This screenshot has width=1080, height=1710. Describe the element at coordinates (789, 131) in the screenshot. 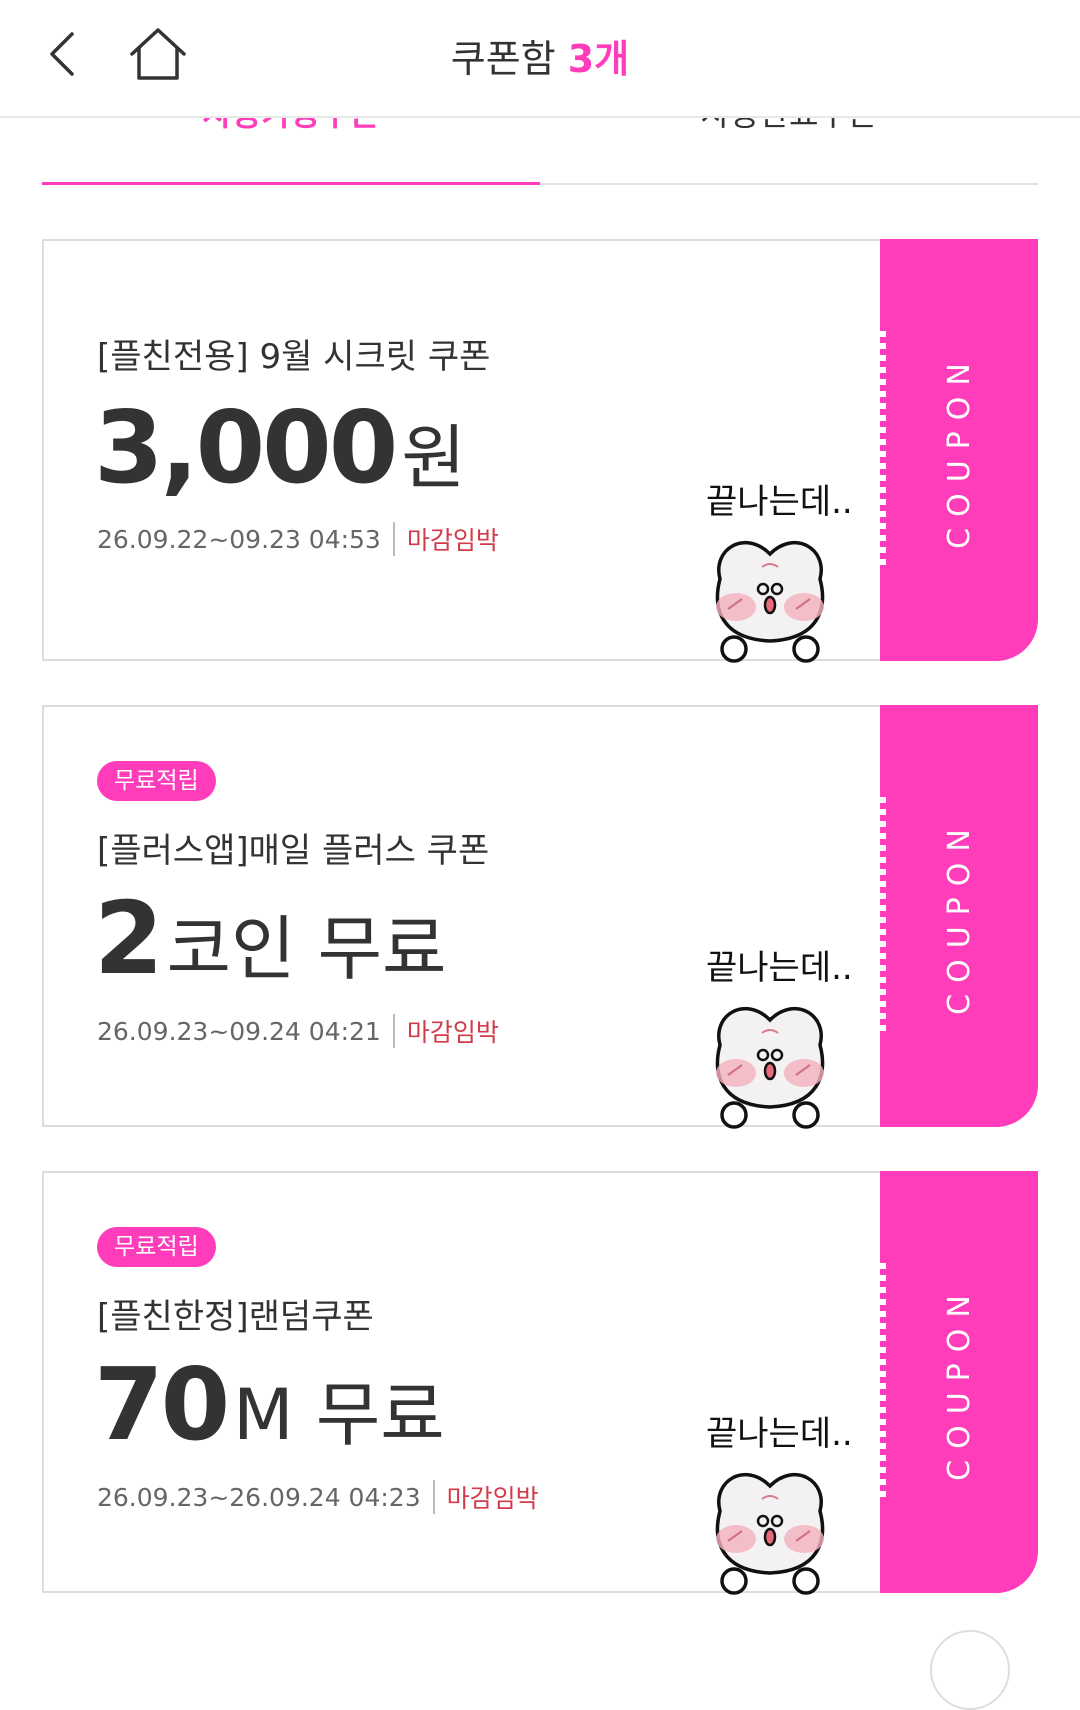

I see `tab-used-coupons: 사용완료쿠폰` at that location.